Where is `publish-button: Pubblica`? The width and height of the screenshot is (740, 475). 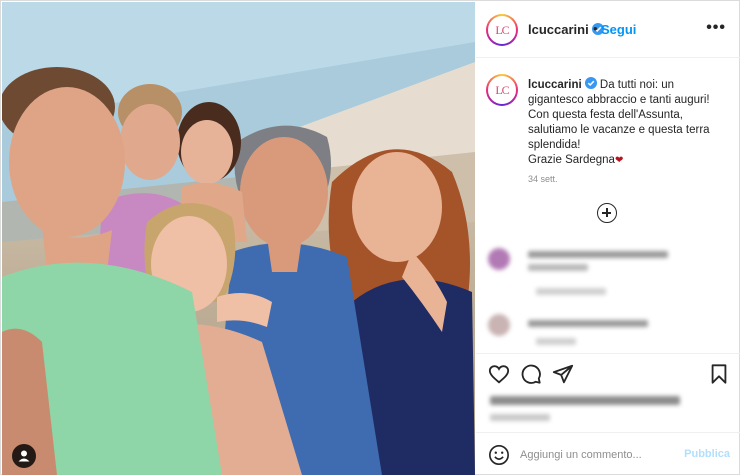 publish-button: Pubblica is located at coordinates (707, 454).